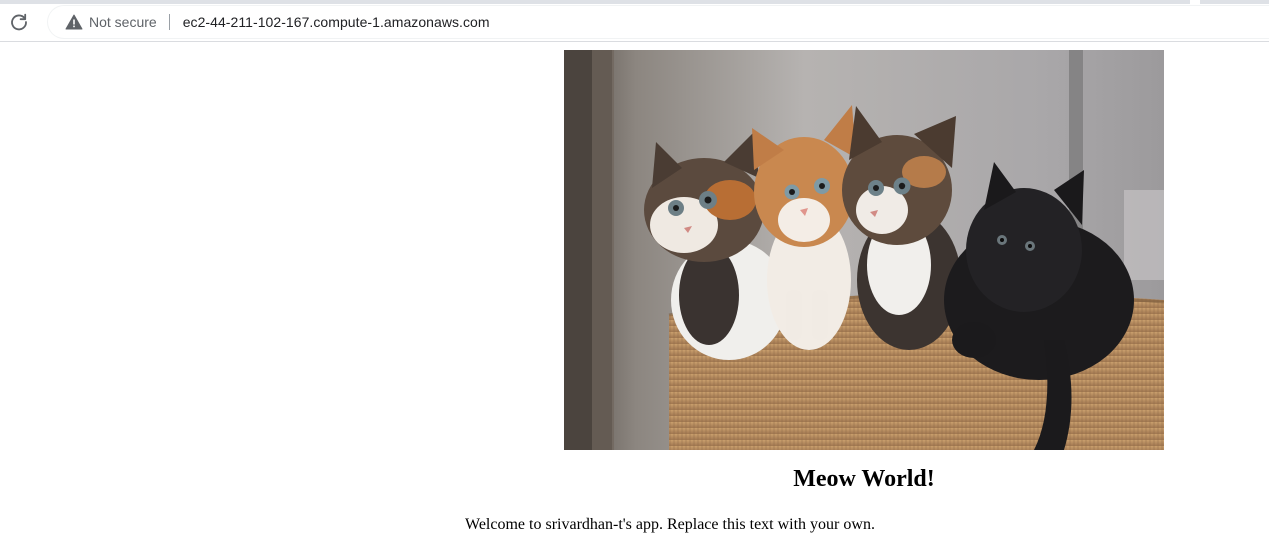 This screenshot has width=1269, height=550. What do you see at coordinates (864, 479) in the screenshot?
I see `page-heading: Meow World!` at bounding box center [864, 479].